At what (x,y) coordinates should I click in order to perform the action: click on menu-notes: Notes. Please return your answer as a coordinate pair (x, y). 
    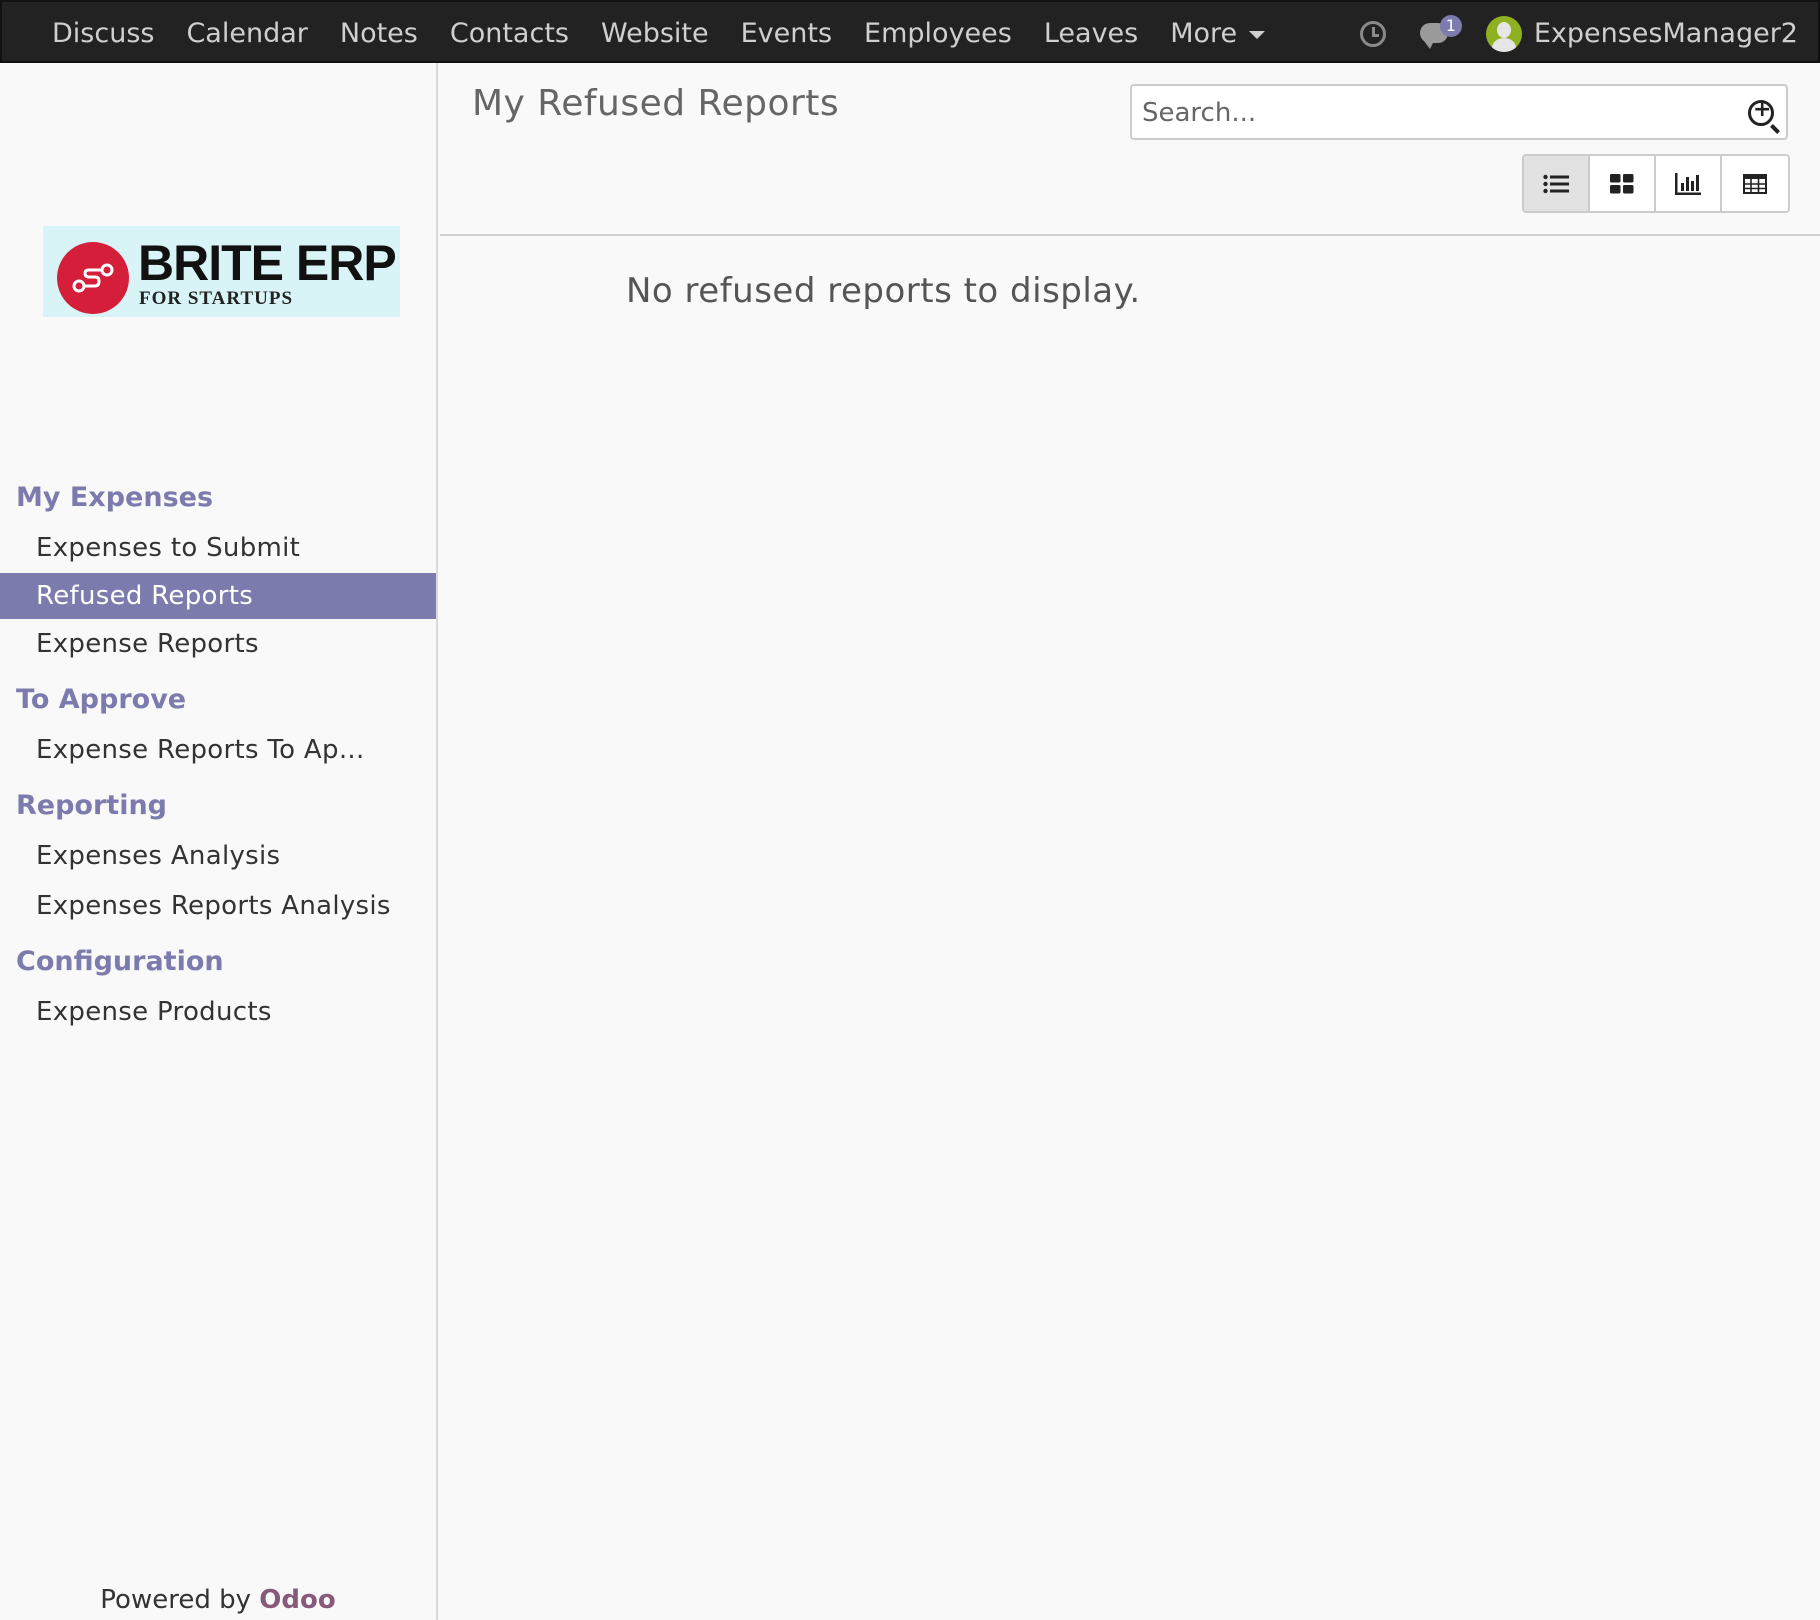
    Looking at the image, I should click on (379, 33).